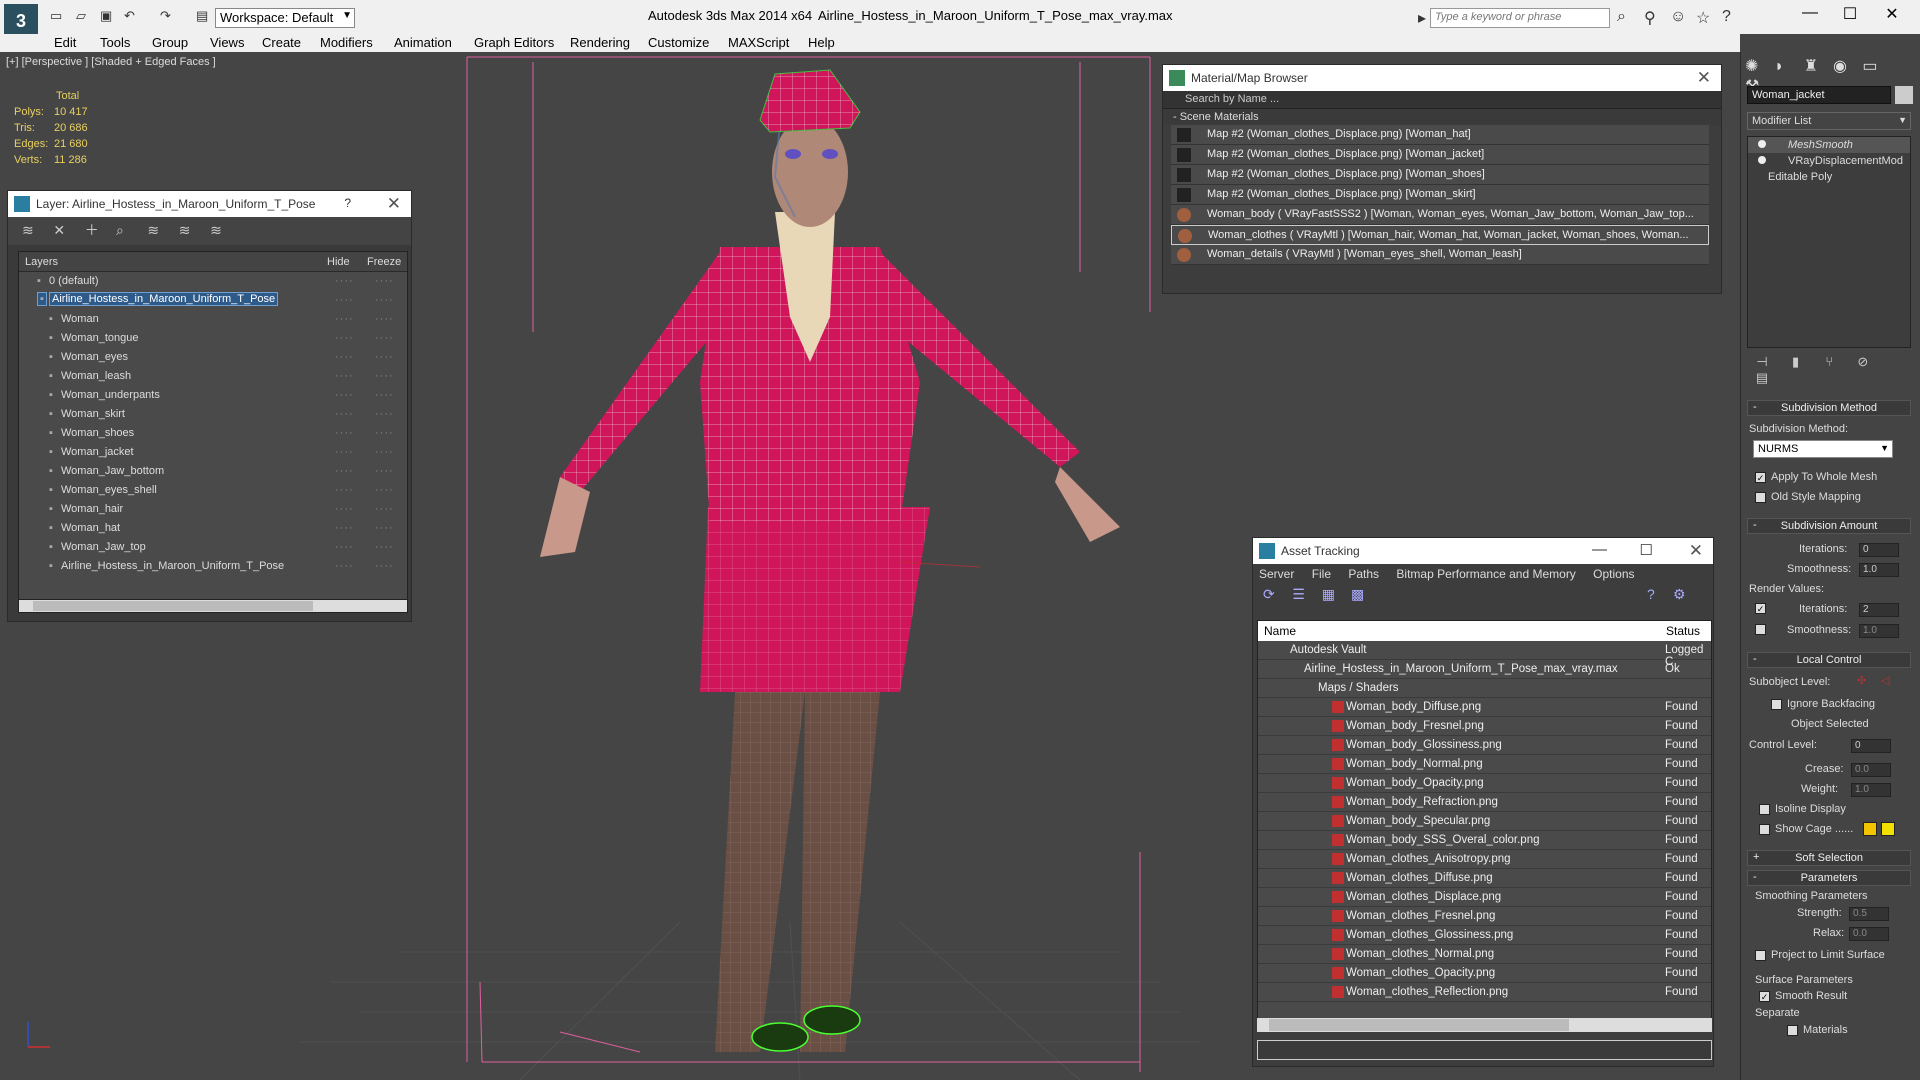  What do you see at coordinates (1829, 177) in the screenshot?
I see `stack-item-editable-poly: Editable Poly` at bounding box center [1829, 177].